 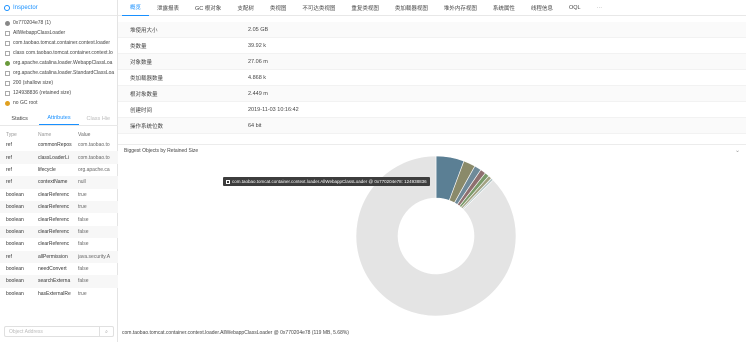 What do you see at coordinates (542, 8) in the screenshot?
I see `tab-10: 线程信息` at bounding box center [542, 8].